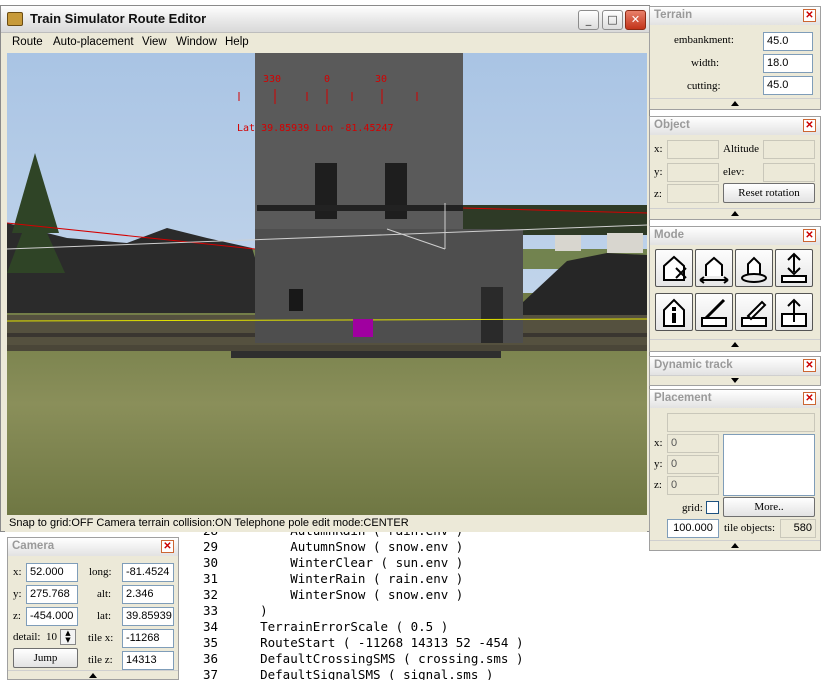 The image size is (825, 680). What do you see at coordinates (789, 172) in the screenshot?
I see `elev-input` at bounding box center [789, 172].